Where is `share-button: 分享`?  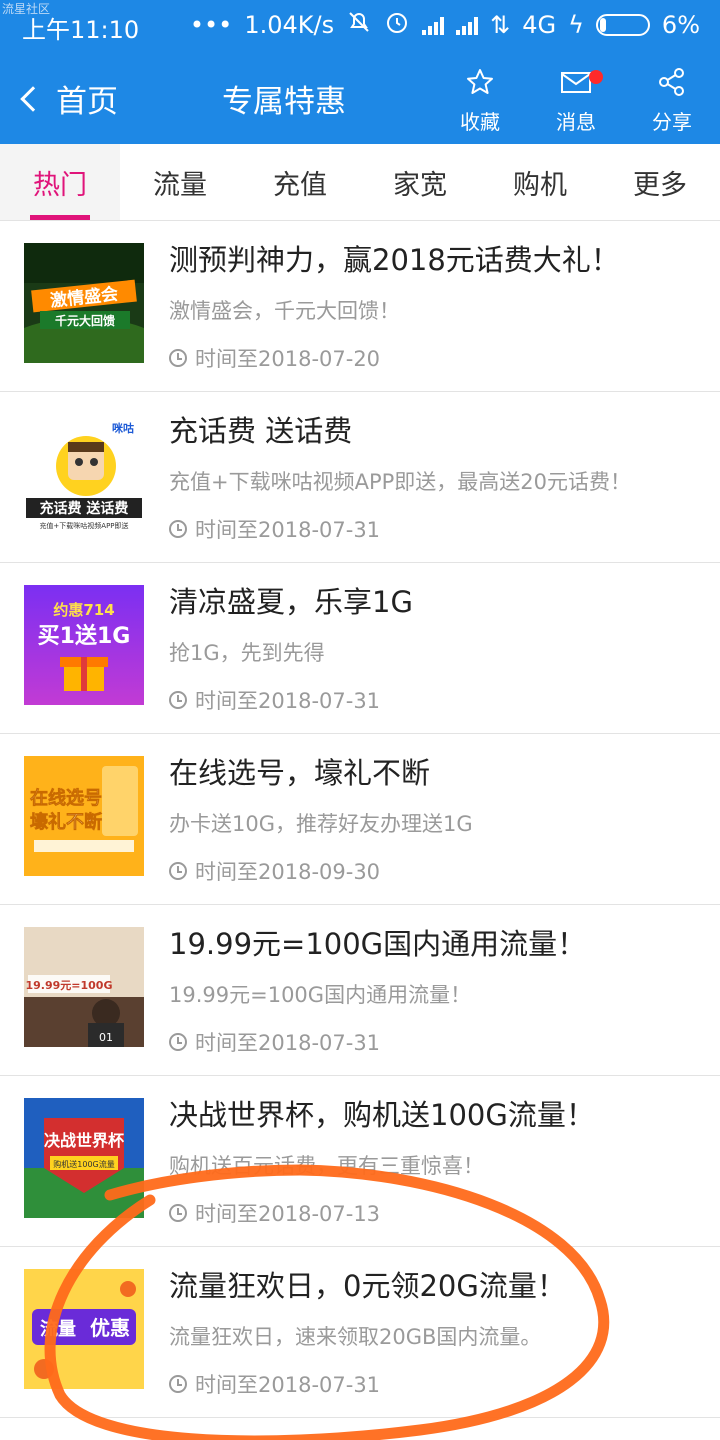
share-button: 分享 is located at coordinates (672, 99).